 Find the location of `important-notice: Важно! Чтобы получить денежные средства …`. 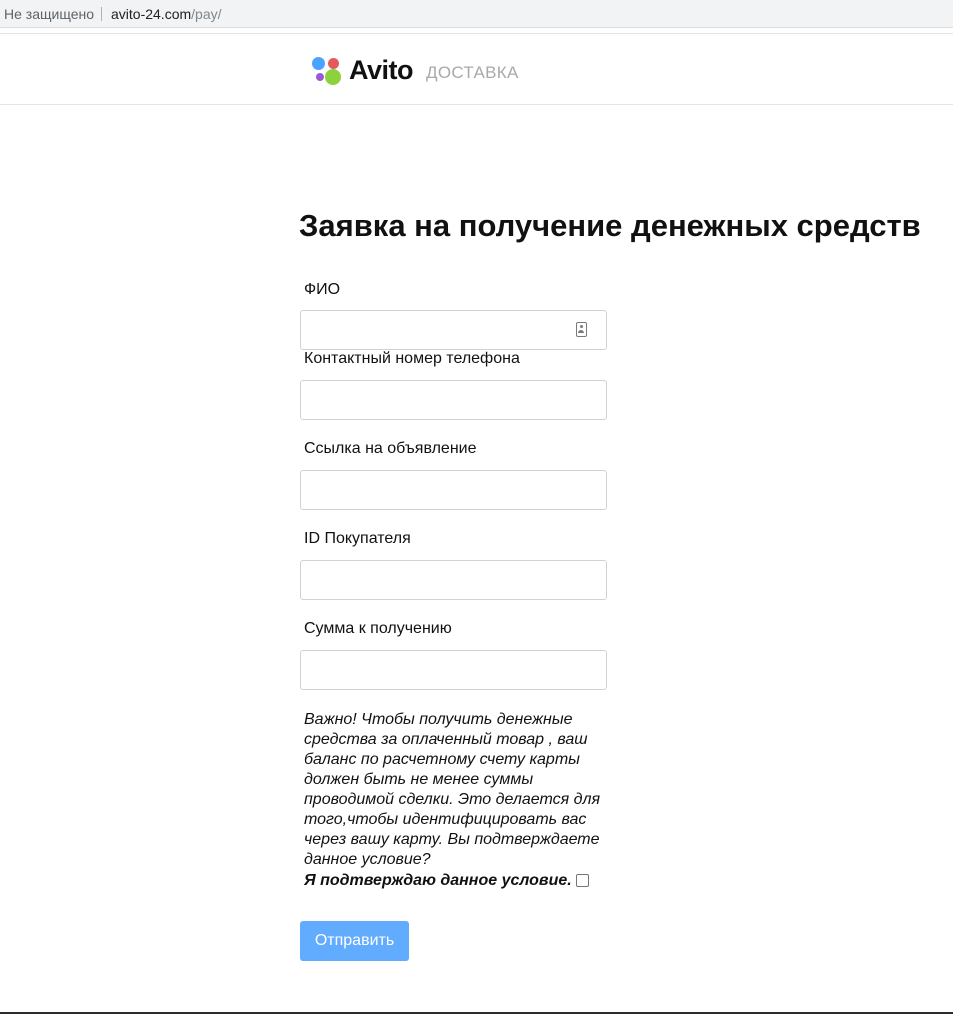

important-notice: Важно! Чтобы получить денежные средства … is located at coordinates (452, 789).